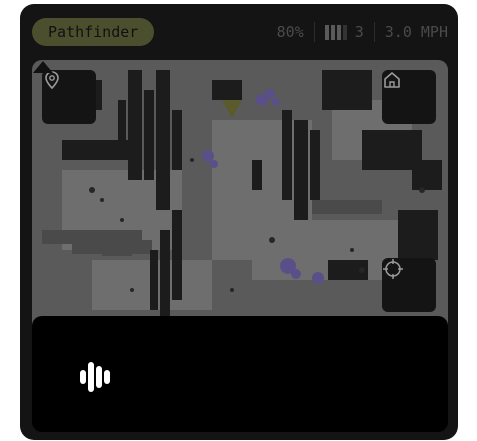 This screenshot has width=477, height=441. Describe the element at coordinates (409, 285) in the screenshot. I see `recenter-button` at that location.